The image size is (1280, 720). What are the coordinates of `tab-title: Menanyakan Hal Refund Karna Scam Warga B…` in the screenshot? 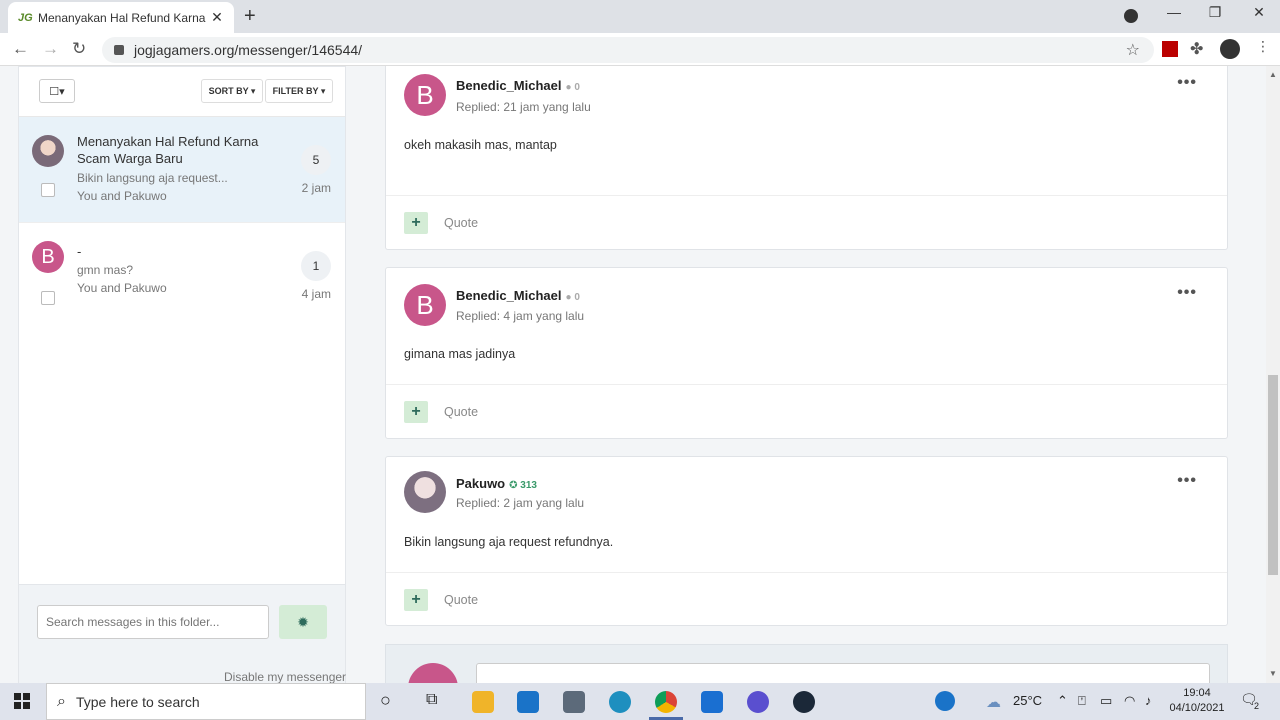 It's located at (123, 17).